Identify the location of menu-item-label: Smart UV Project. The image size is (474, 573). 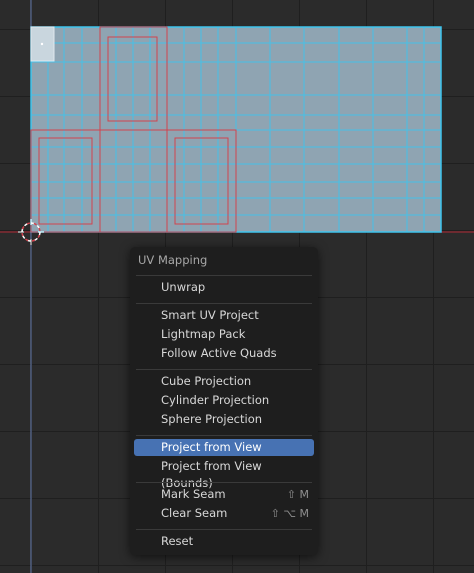
(210, 315).